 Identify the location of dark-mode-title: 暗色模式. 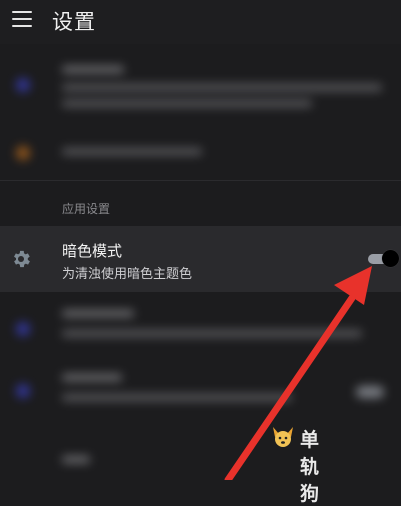
(92, 251).